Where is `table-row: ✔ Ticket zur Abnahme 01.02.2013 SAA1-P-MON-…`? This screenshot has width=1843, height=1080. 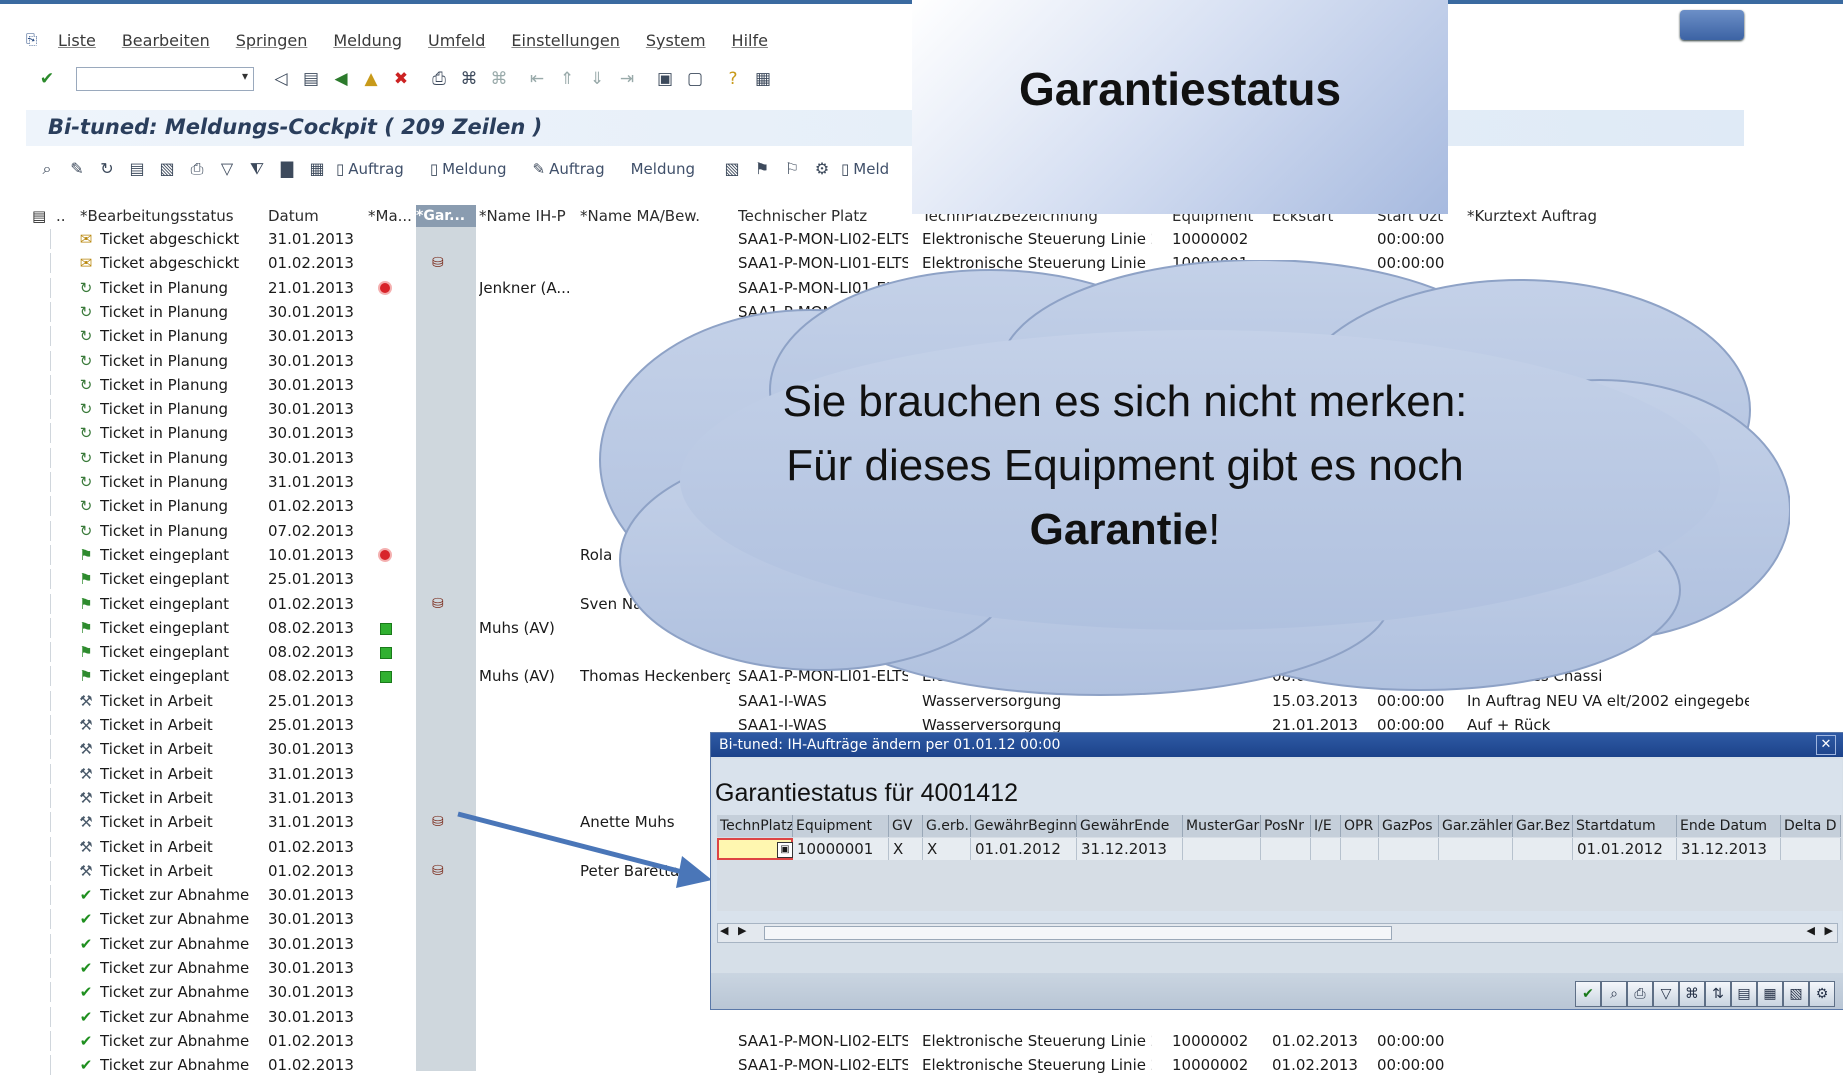
table-row: ✔ Ticket zur Abnahme 01.02.2013 SAA1-P-MON-… is located at coordinates (891, 1065).